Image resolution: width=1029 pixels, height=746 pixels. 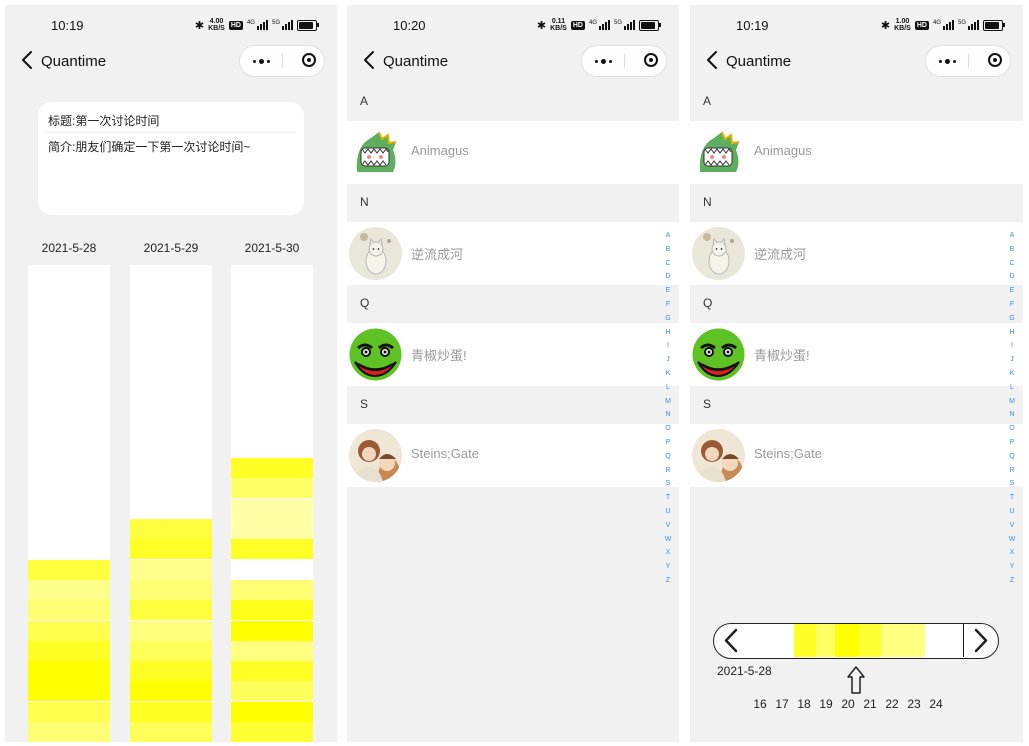 What do you see at coordinates (513, 455) in the screenshot?
I see `contact-row: Steins;Gate` at bounding box center [513, 455].